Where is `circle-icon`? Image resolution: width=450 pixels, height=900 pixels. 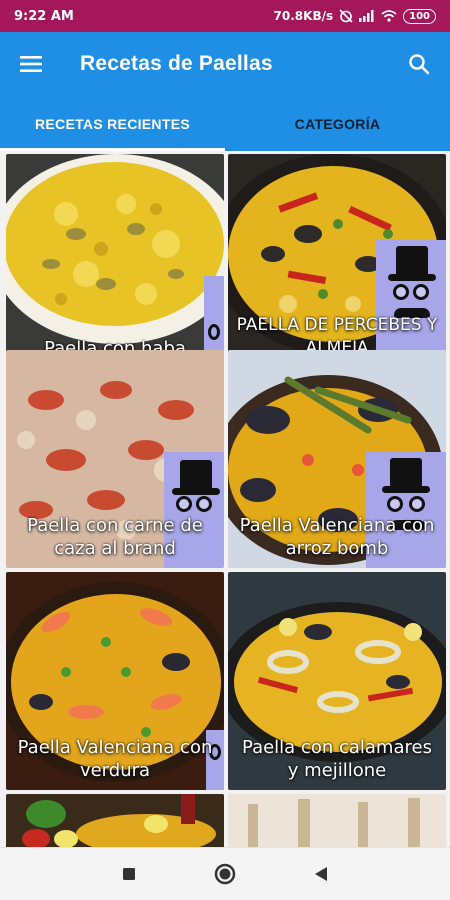
circle-icon is located at coordinates (225, 874).